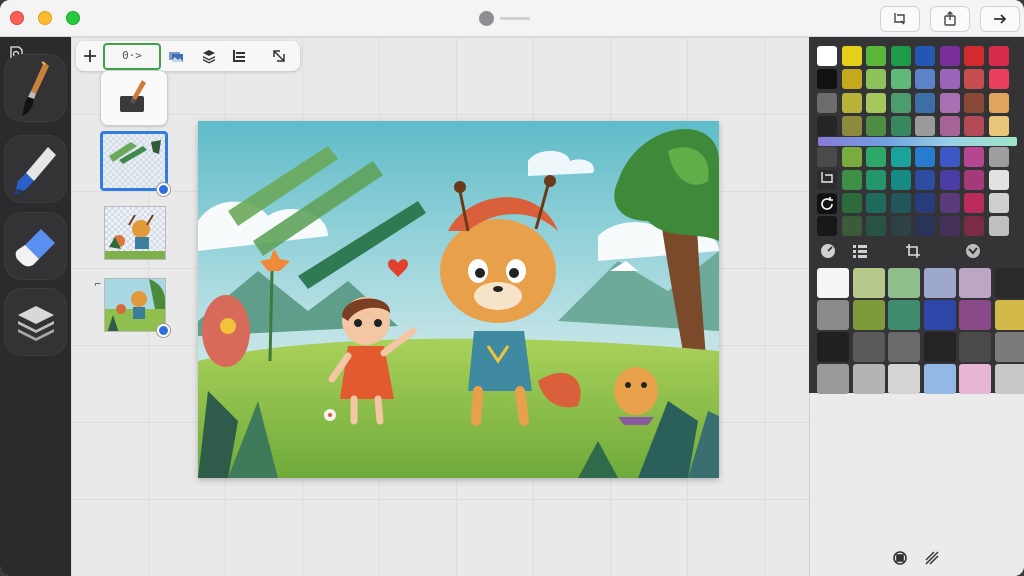 The image size is (1024, 576). What do you see at coordinates (135, 233) in the screenshot?
I see `layer-2-thumbnail` at bounding box center [135, 233].